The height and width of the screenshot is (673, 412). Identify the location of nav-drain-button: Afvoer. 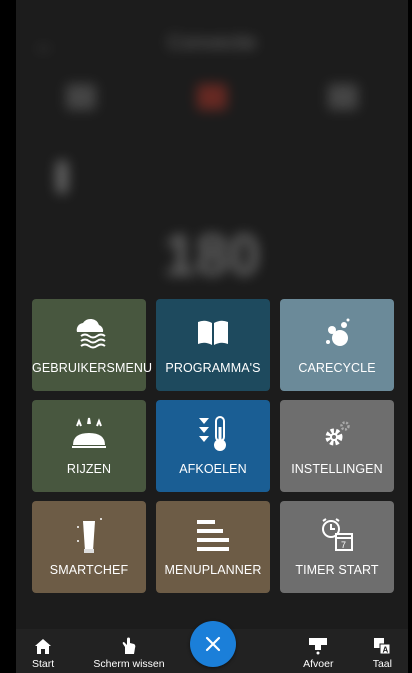
(318, 653).